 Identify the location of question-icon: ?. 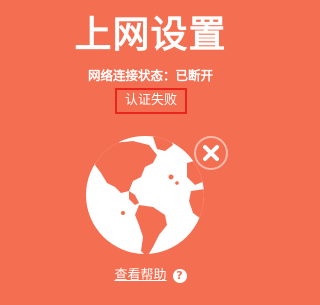
(179, 276).